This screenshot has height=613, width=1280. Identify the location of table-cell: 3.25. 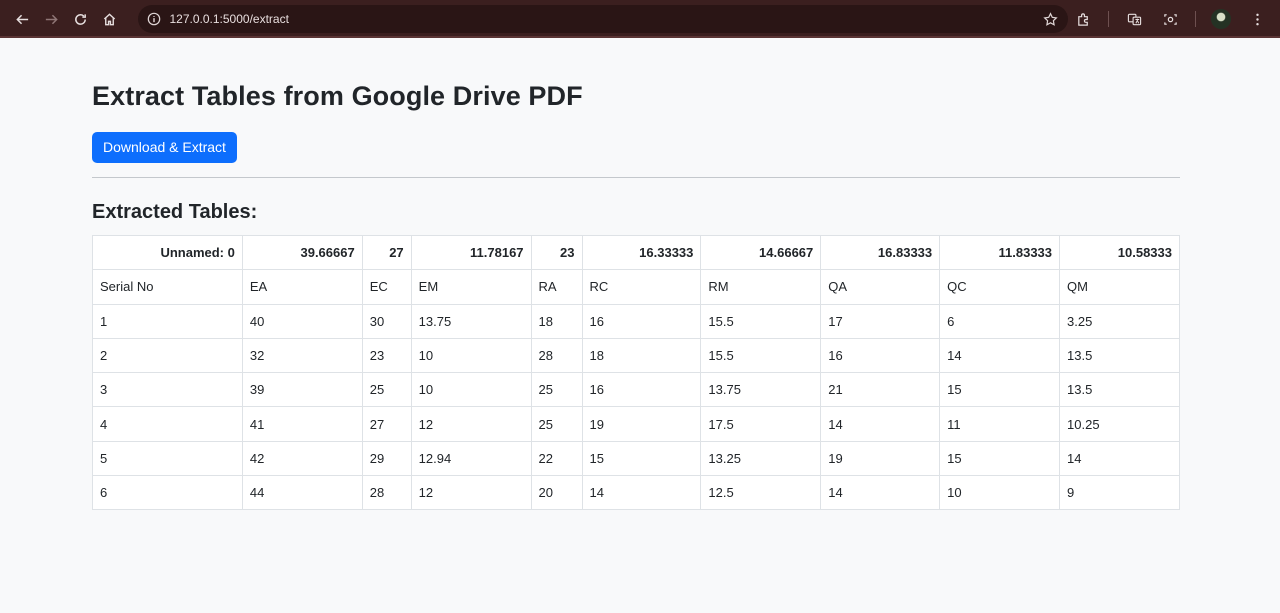
(1119, 321).